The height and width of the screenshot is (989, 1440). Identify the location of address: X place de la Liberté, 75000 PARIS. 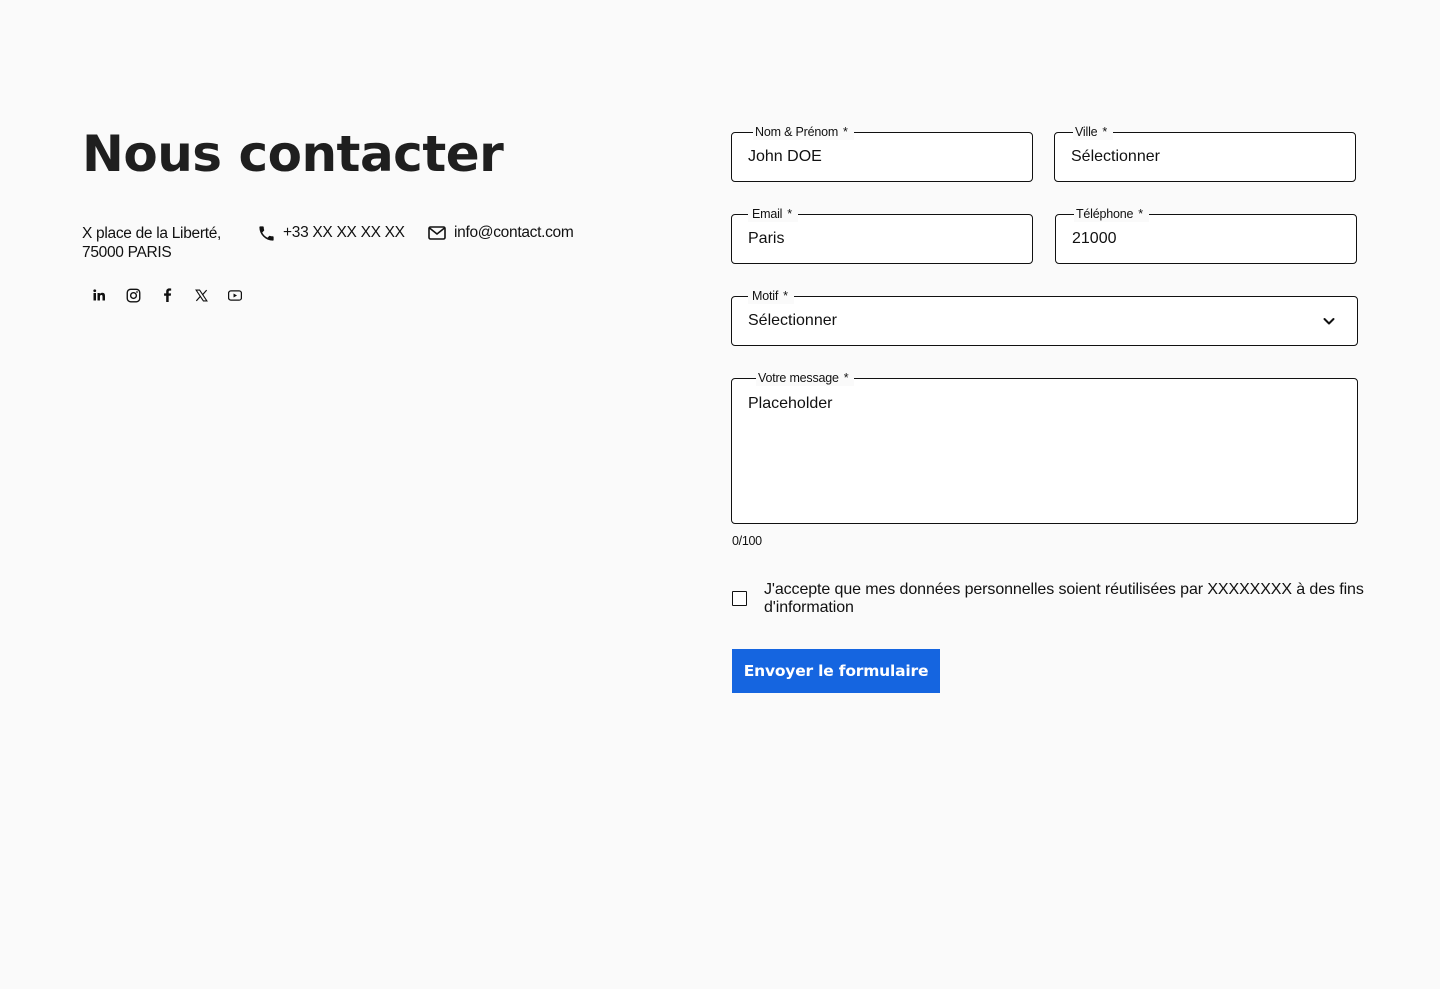
(151, 243).